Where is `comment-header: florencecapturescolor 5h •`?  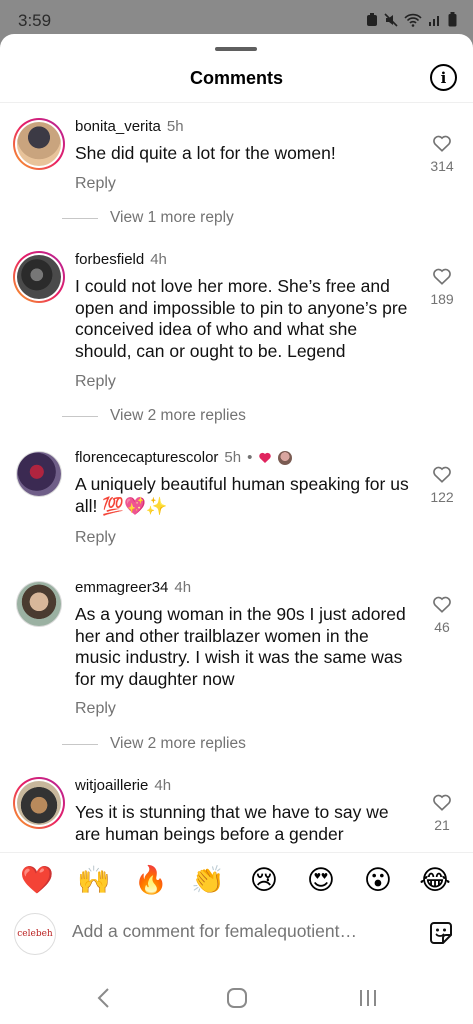 comment-header: florencecapturescolor 5h • is located at coordinates (184, 457).